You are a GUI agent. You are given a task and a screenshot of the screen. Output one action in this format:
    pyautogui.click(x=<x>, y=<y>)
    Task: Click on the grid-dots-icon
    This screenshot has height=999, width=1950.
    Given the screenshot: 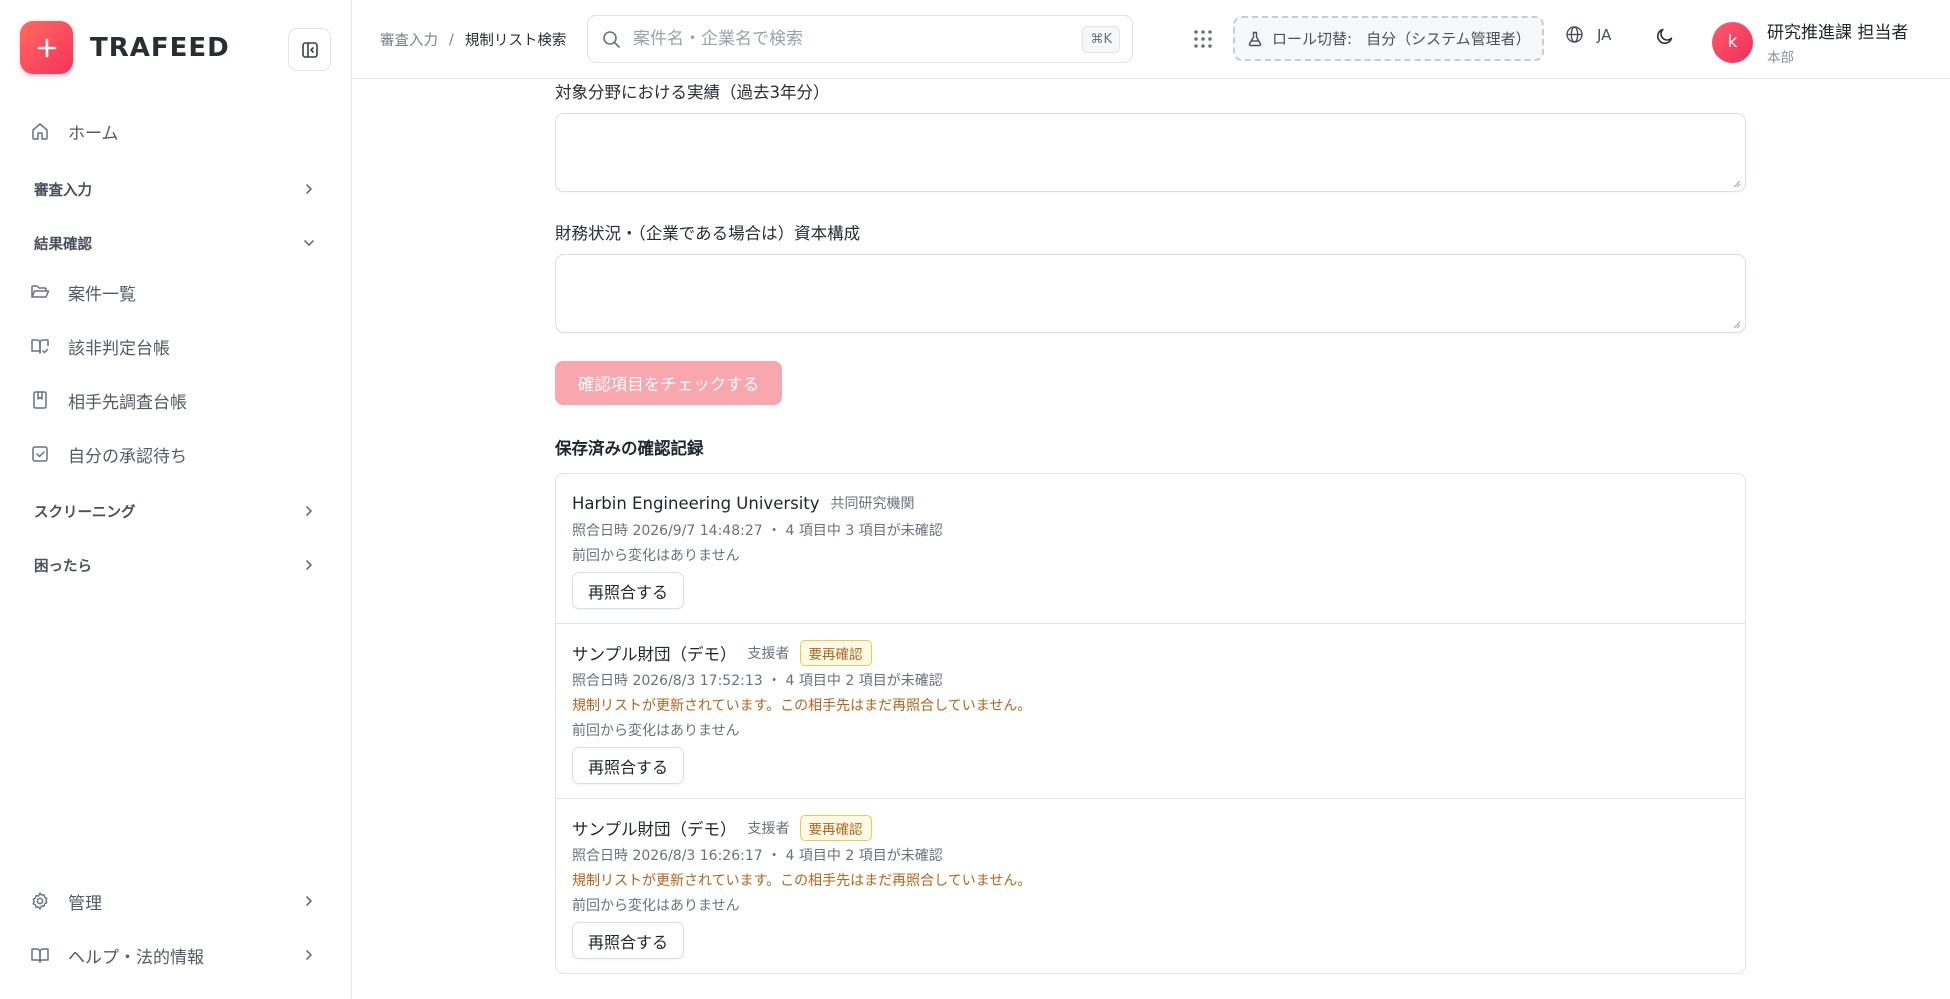 What is the action you would take?
    pyautogui.click(x=1203, y=39)
    